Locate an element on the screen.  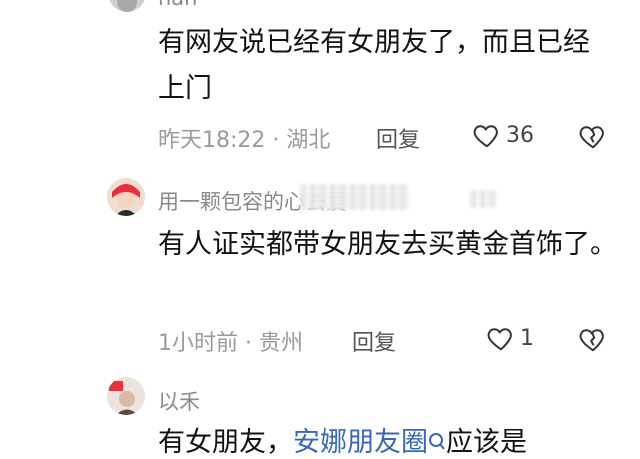
like-count: 36 is located at coordinates (520, 135).